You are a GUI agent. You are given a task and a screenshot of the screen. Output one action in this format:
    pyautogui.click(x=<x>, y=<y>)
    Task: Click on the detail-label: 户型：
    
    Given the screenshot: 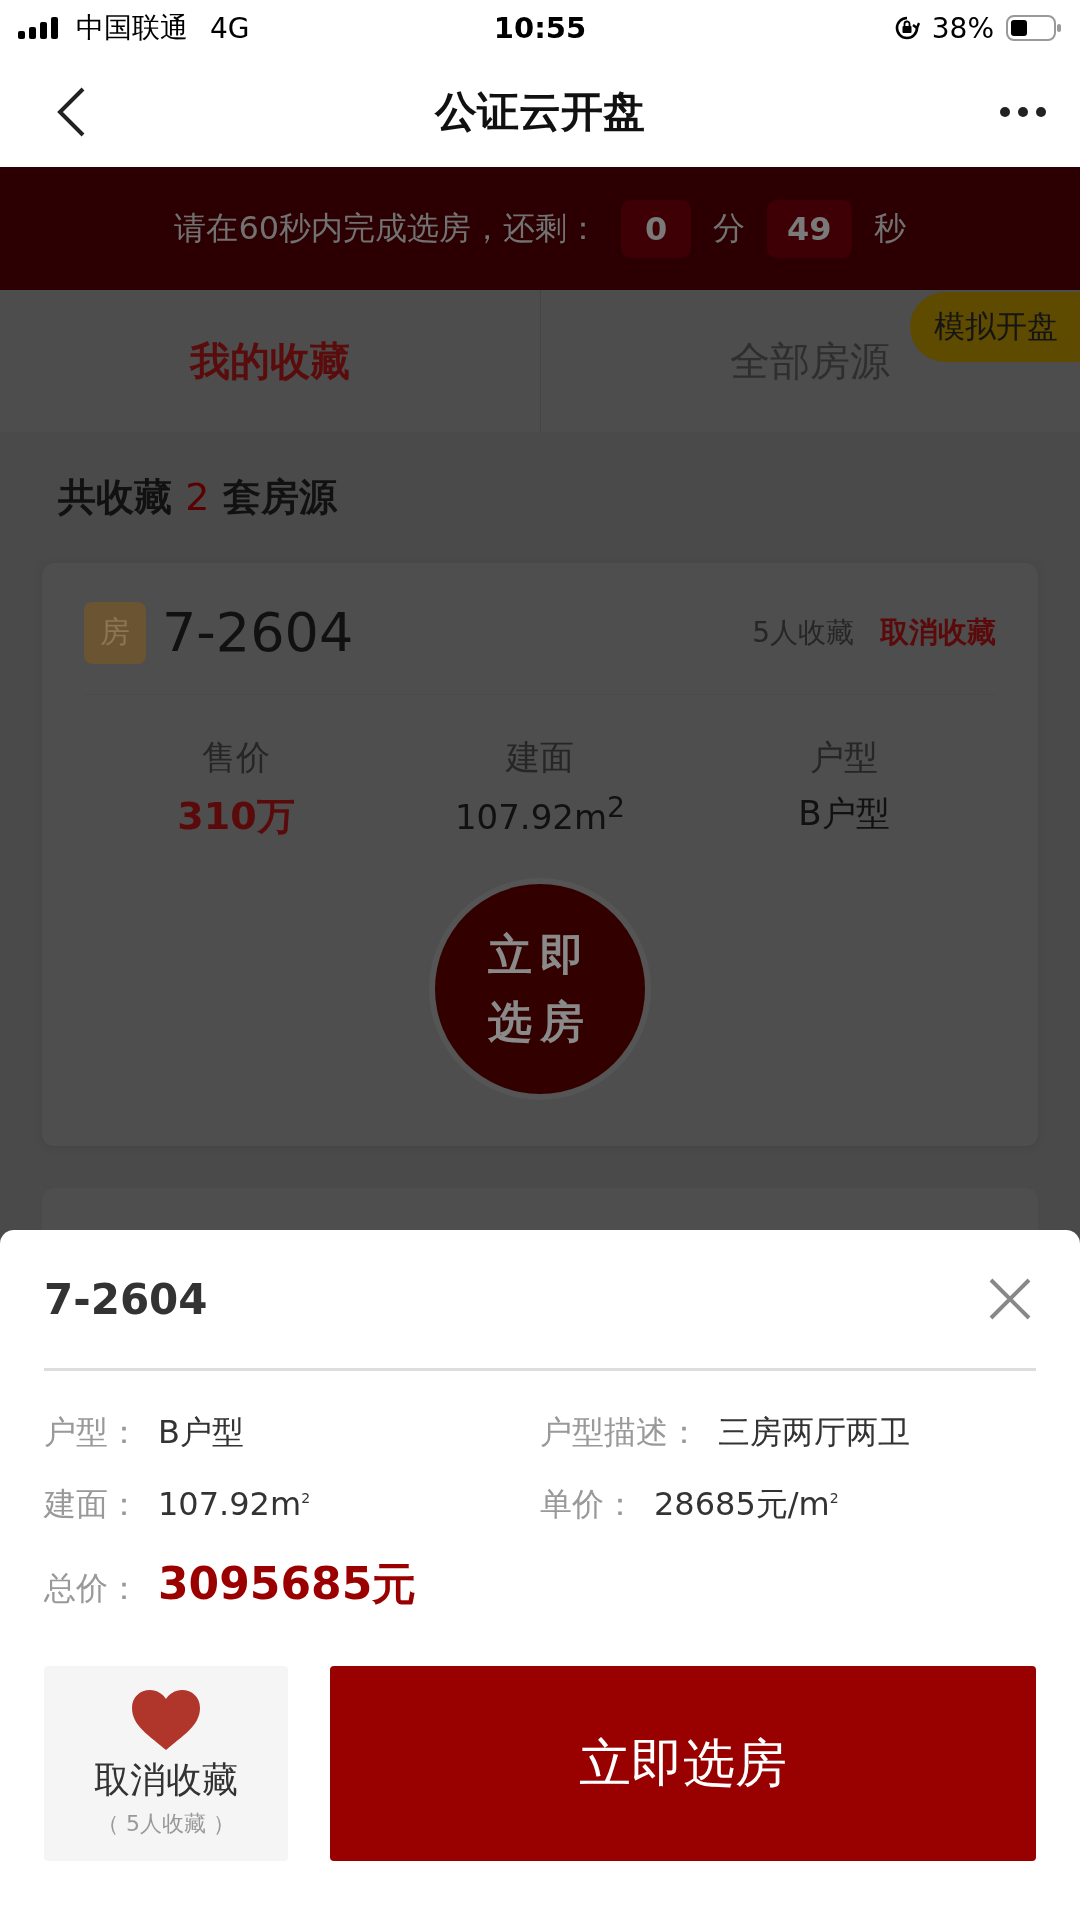 What is the action you would take?
    pyautogui.click(x=92, y=1432)
    